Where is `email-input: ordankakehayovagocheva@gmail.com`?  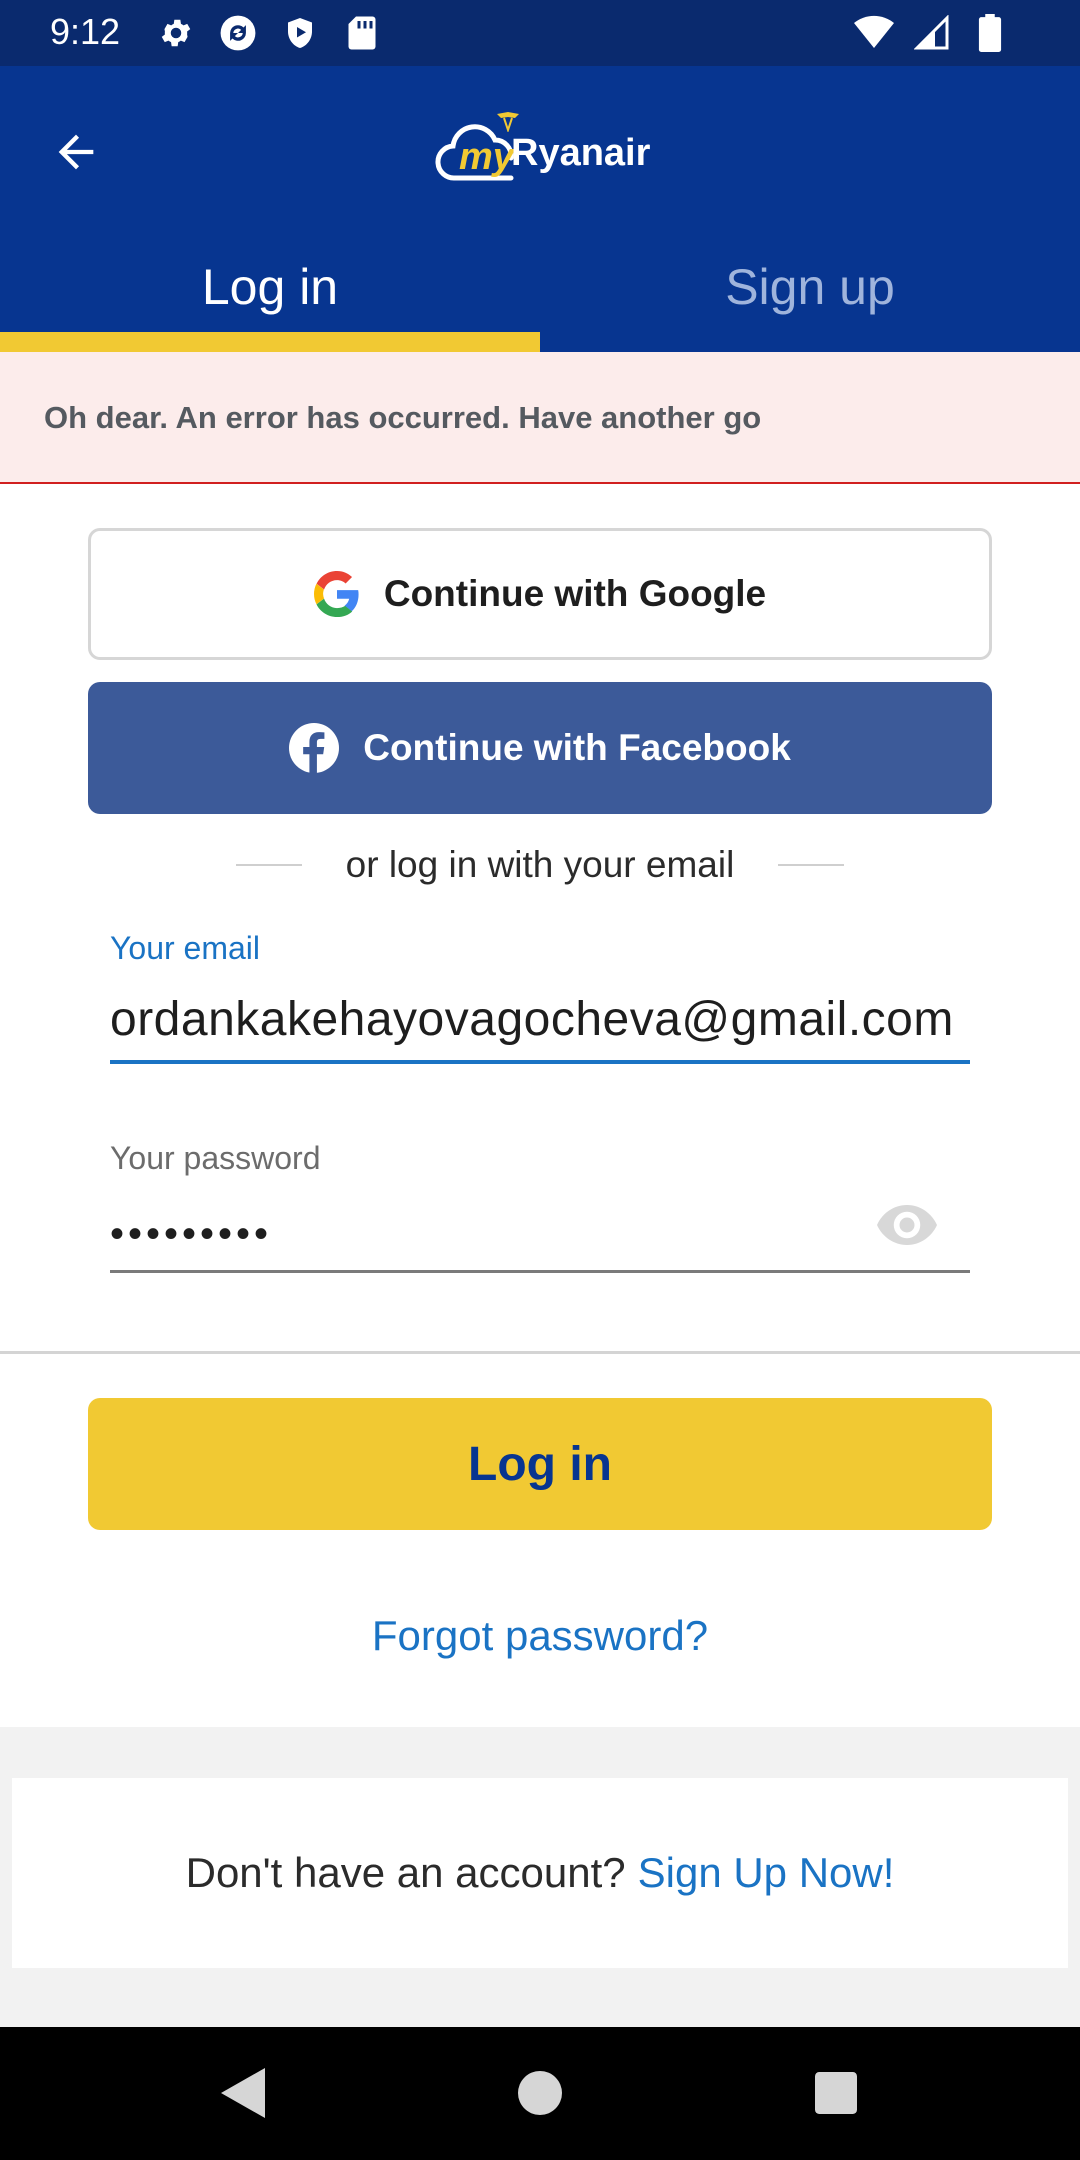 email-input: ordankakehayovagocheva@gmail.com is located at coordinates (540, 1019).